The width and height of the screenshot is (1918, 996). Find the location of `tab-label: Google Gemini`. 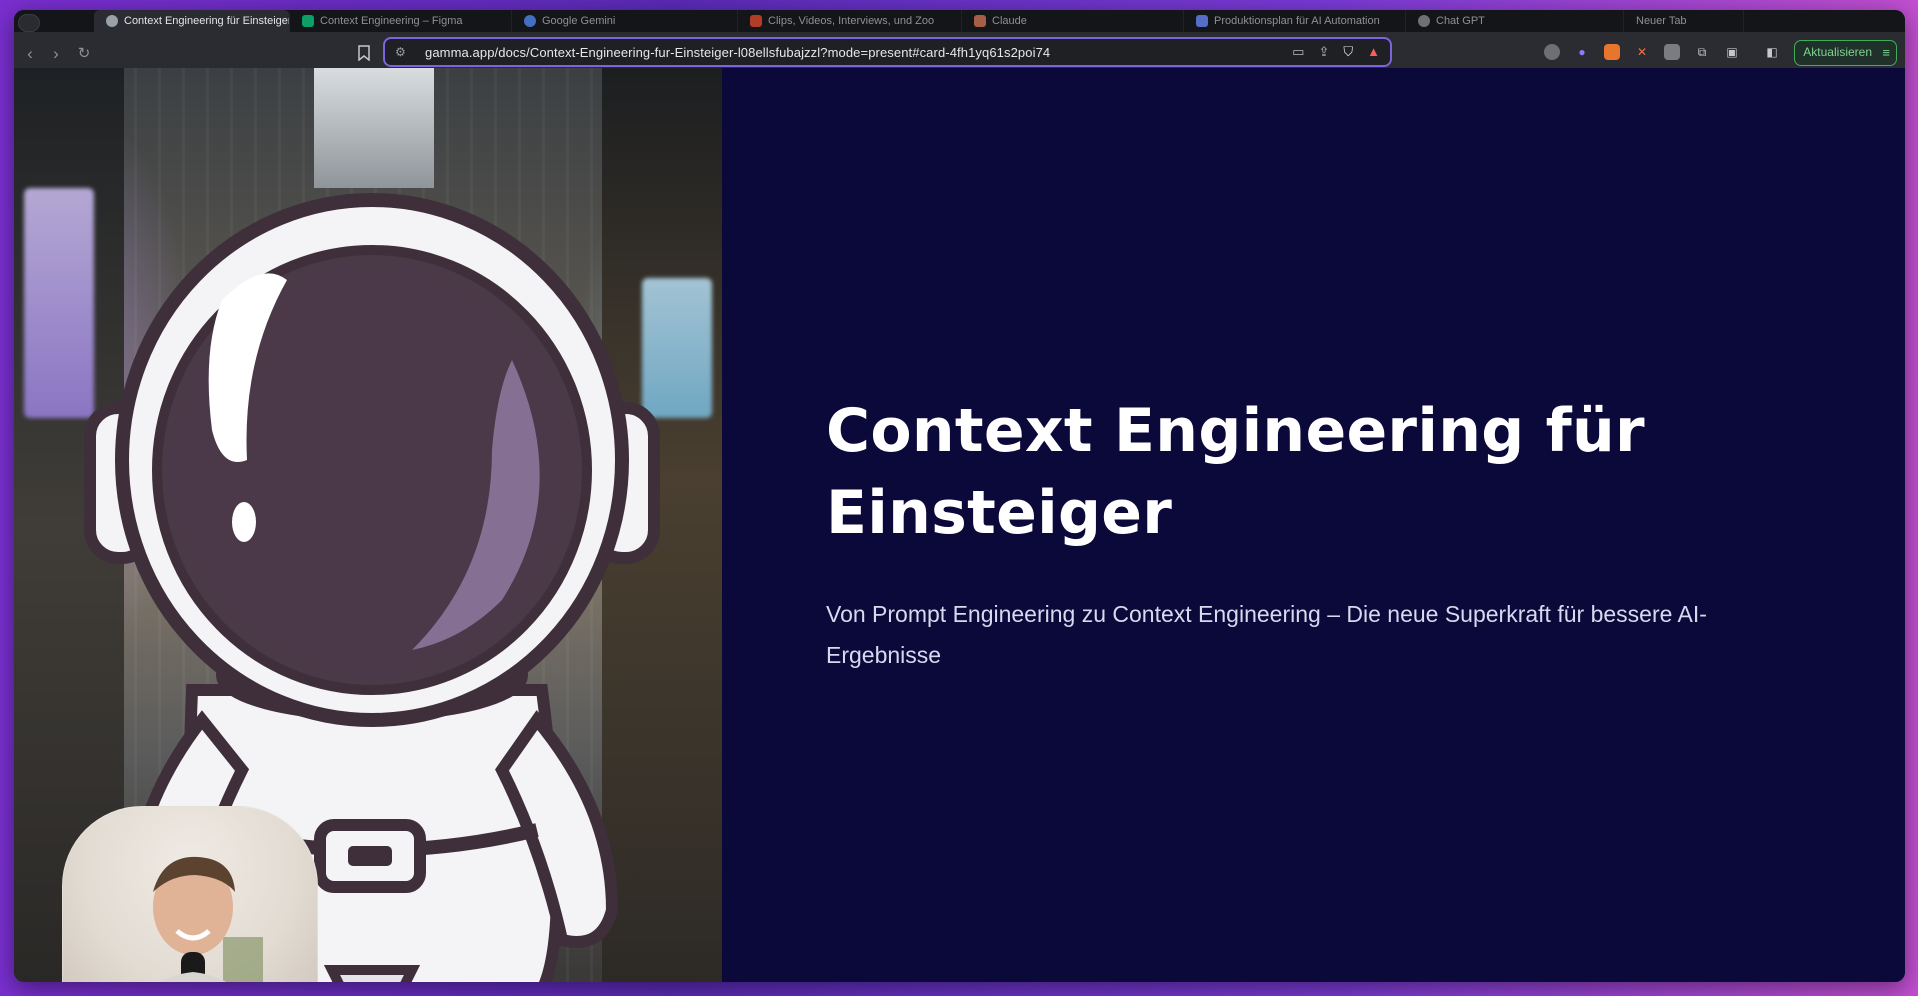

tab-label: Google Gemini is located at coordinates (579, 21).